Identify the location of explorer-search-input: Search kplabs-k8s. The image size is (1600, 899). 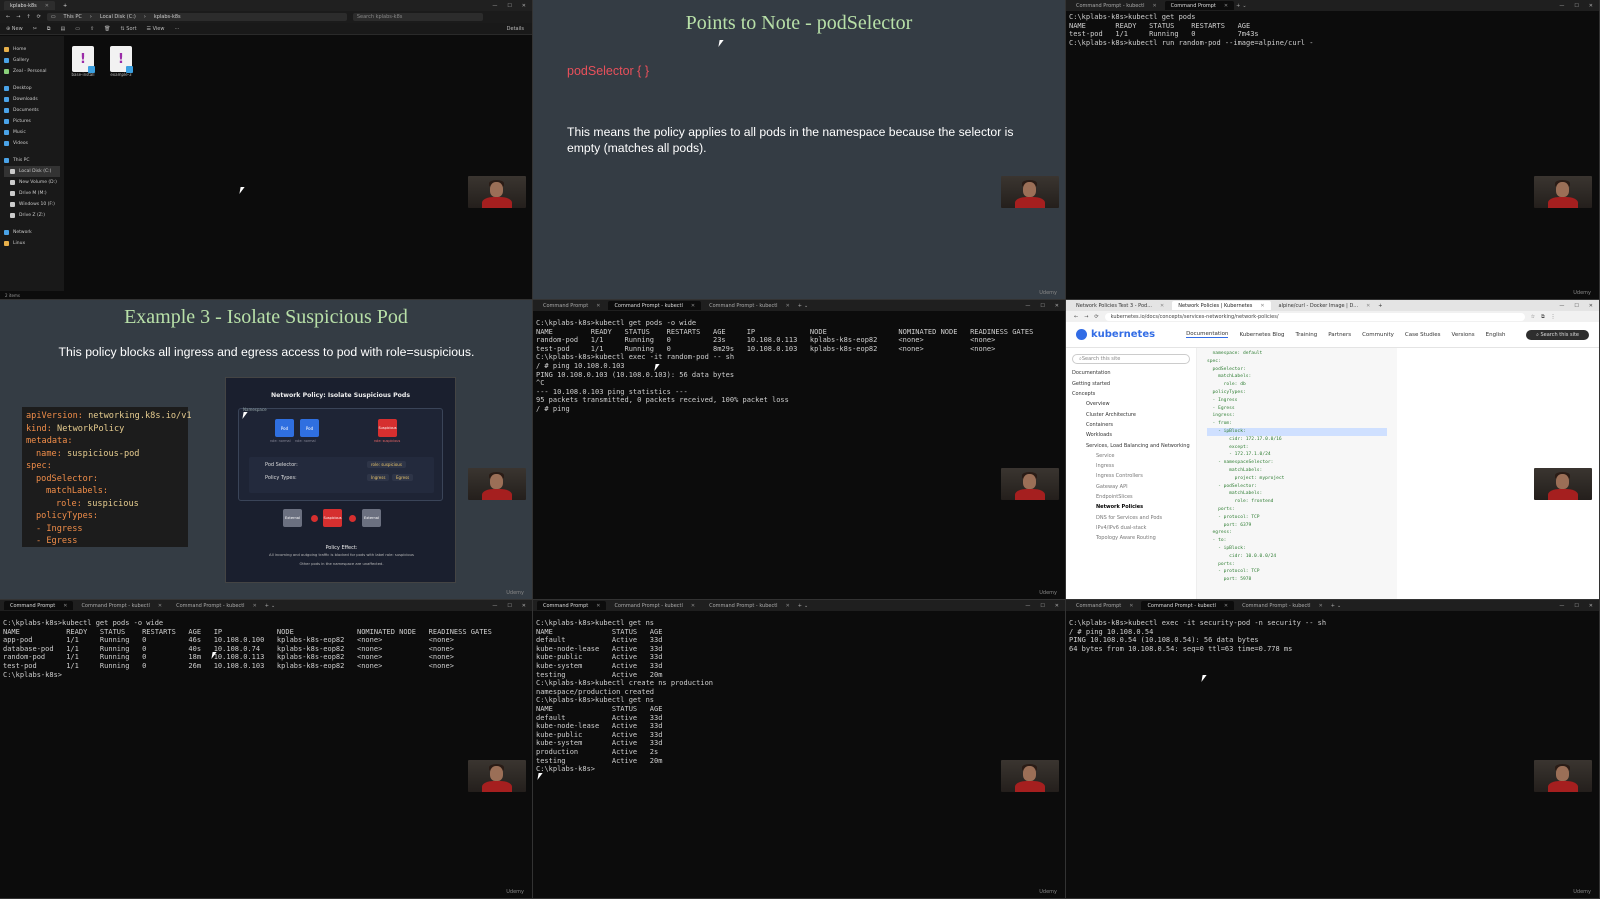
(417, 17).